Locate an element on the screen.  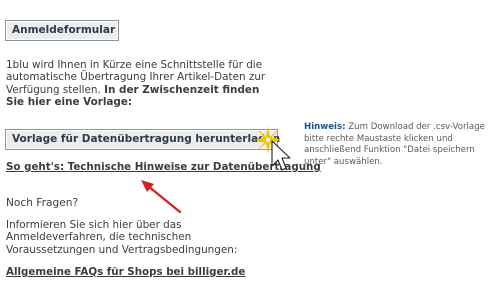
red-arrow-icon is located at coordinates (161, 197).